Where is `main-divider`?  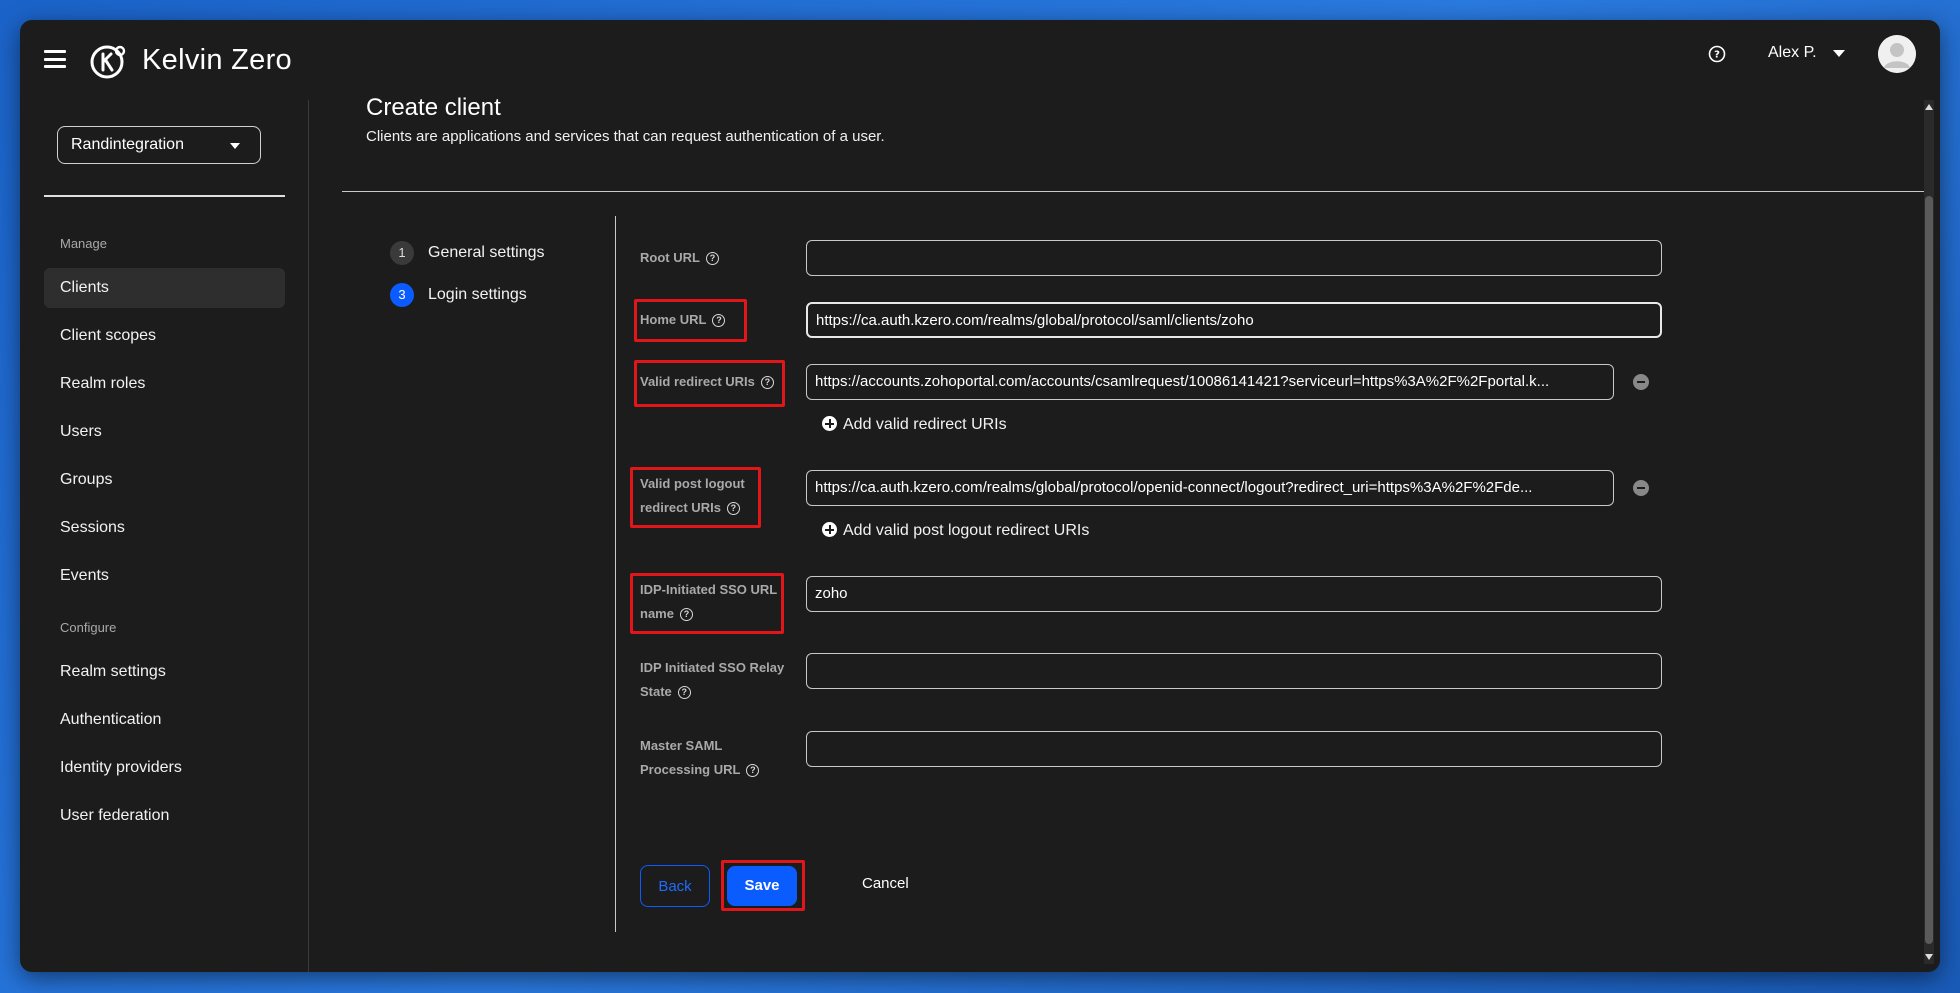 main-divider is located at coordinates (1133, 191).